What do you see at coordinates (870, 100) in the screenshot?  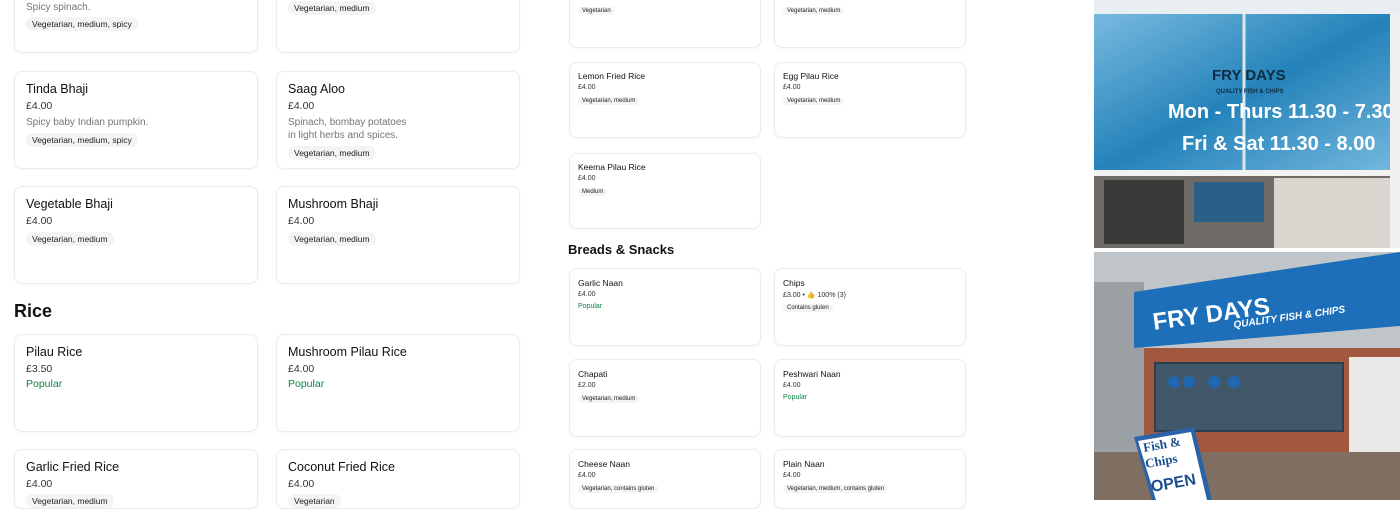 I see `menu-item-card: Egg Pilau Rice £4.00 Vegetarian, medium` at bounding box center [870, 100].